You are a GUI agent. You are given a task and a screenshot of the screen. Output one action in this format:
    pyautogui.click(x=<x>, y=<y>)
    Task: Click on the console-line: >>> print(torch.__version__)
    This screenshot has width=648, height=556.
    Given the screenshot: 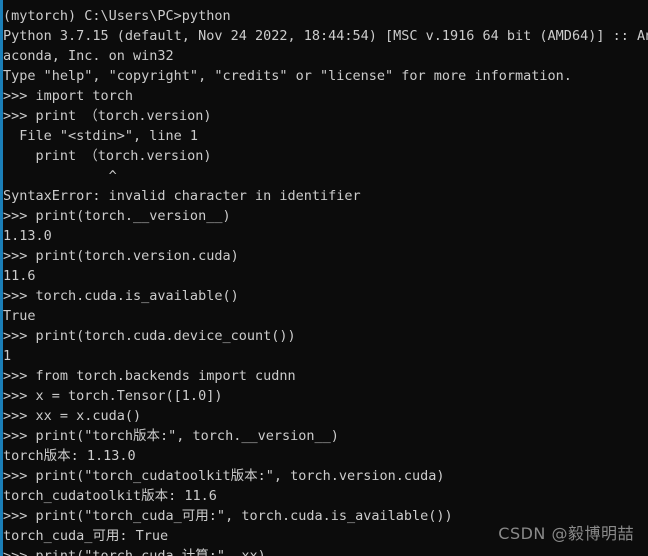 What is the action you would take?
    pyautogui.click(x=117, y=216)
    